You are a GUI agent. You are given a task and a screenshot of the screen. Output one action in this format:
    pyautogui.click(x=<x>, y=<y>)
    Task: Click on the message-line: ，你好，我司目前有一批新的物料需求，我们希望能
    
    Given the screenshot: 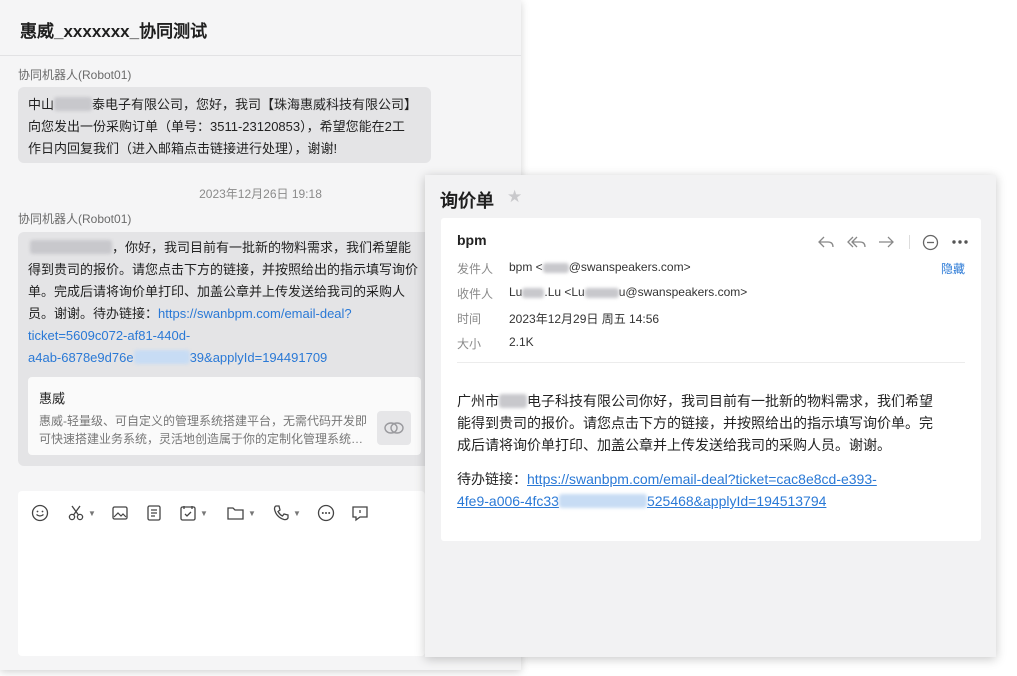 What is the action you would take?
    pyautogui.click(x=224, y=248)
    